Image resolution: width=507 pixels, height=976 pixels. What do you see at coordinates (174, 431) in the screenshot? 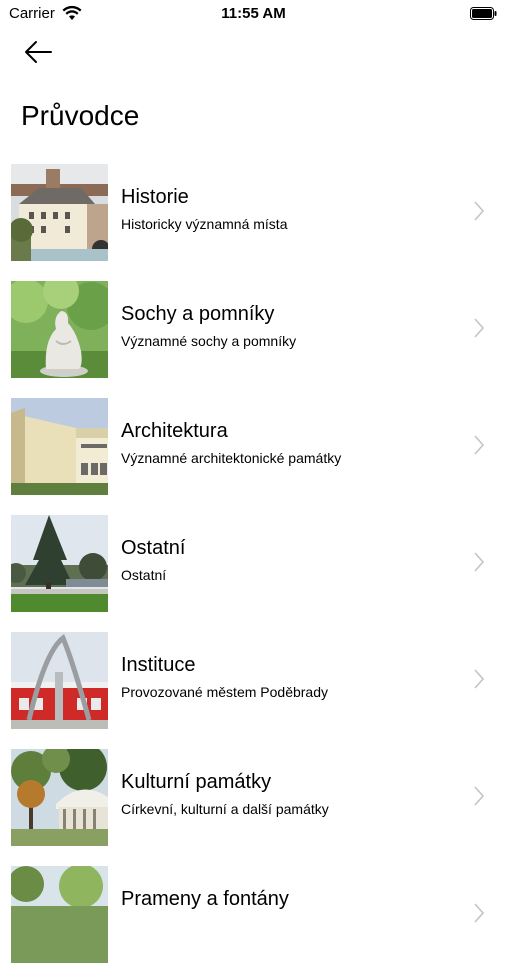
I see `item-title: Architektura` at bounding box center [174, 431].